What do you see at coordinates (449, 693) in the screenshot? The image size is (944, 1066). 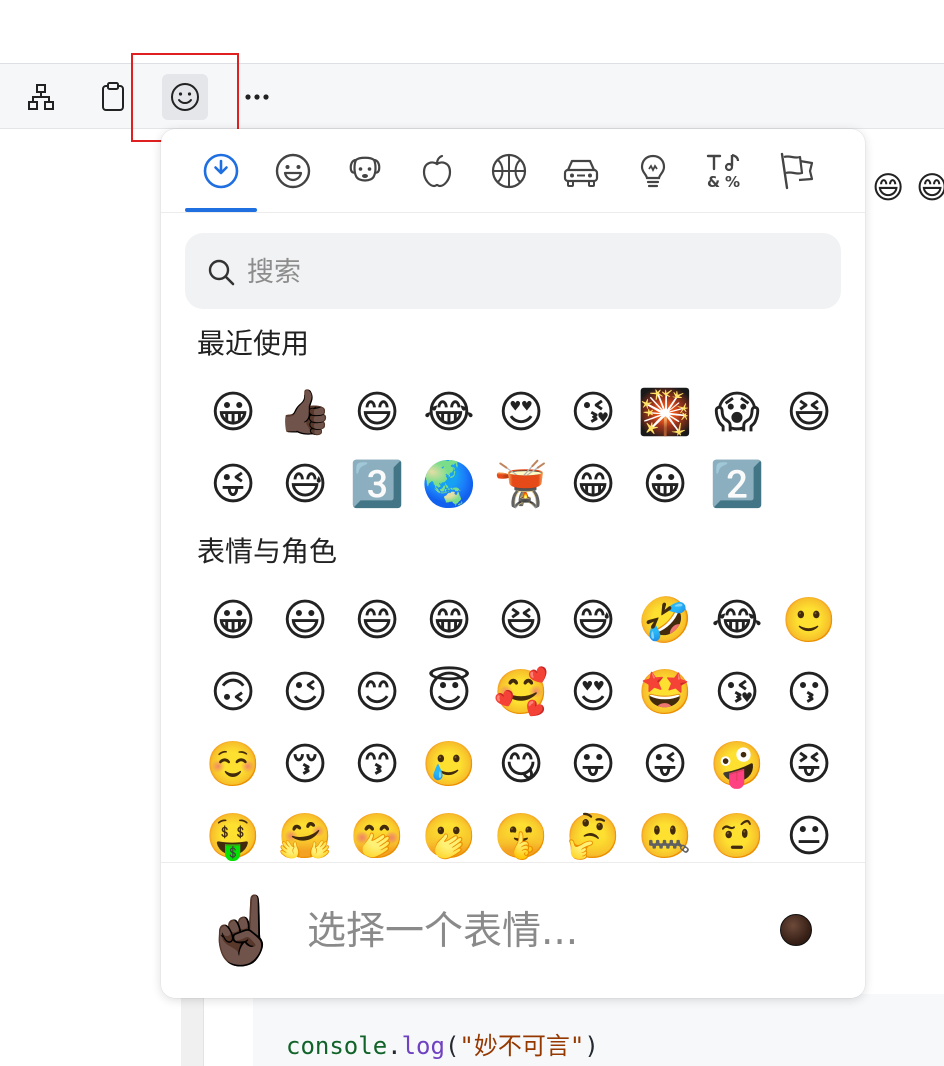 I see `emoji-cell: 😇` at bounding box center [449, 693].